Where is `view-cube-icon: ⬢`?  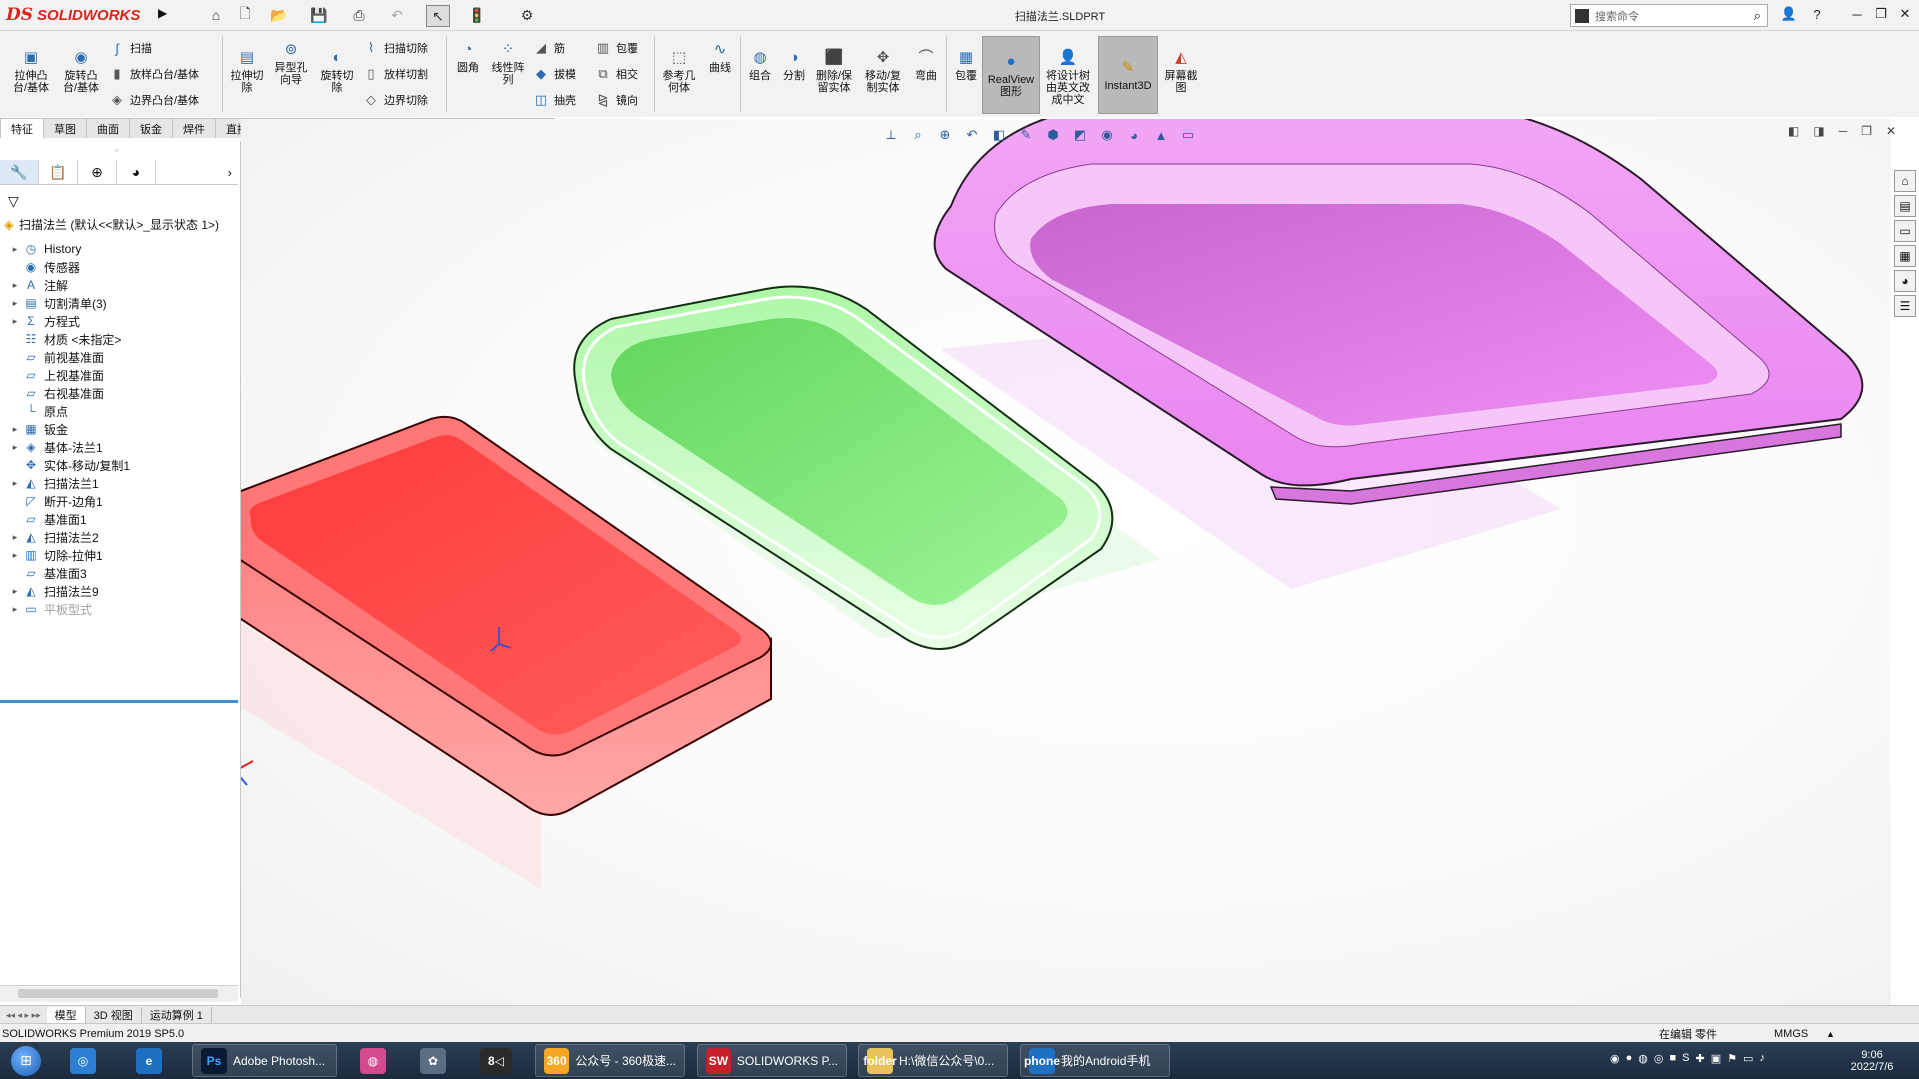
view-cube-icon: ⬢ is located at coordinates (1053, 135).